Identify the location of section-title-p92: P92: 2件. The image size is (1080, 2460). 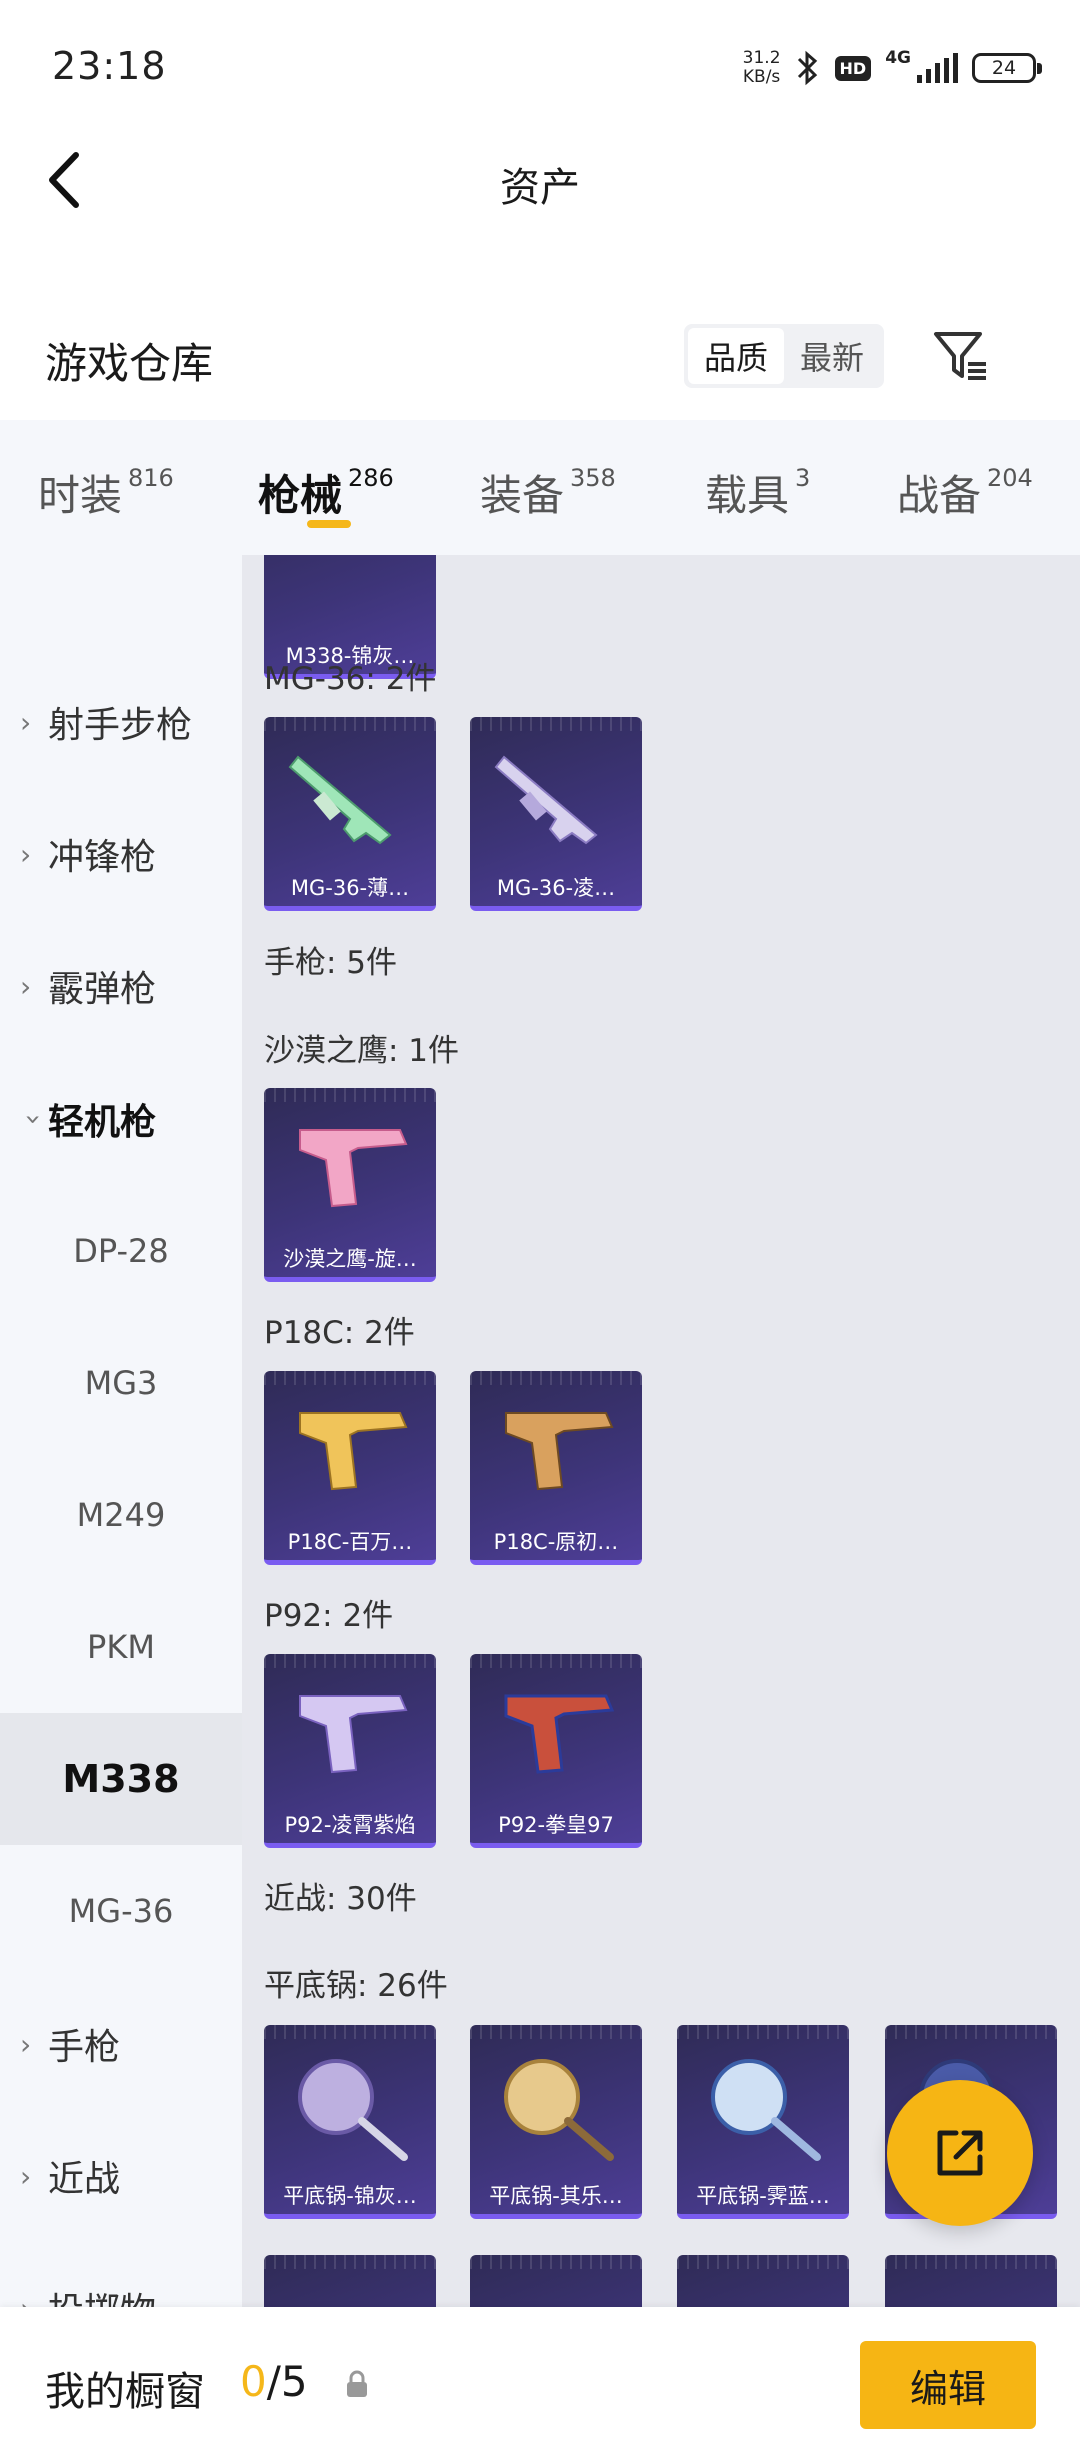
(329, 1616).